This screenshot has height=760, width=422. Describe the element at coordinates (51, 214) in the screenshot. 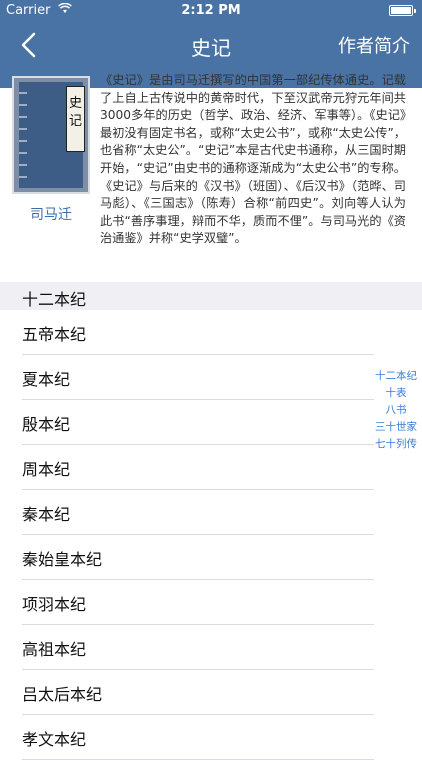

I see `author-name-link: 司马迁` at that location.